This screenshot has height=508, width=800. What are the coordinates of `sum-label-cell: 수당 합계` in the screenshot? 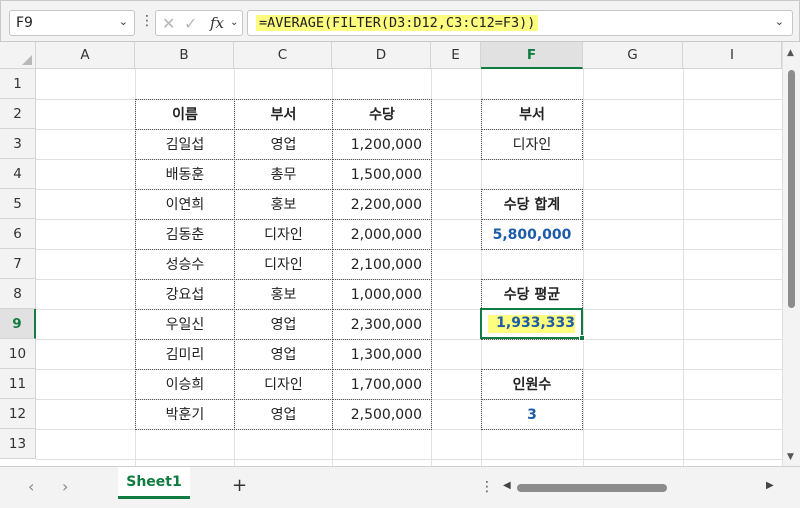 It's located at (532, 204).